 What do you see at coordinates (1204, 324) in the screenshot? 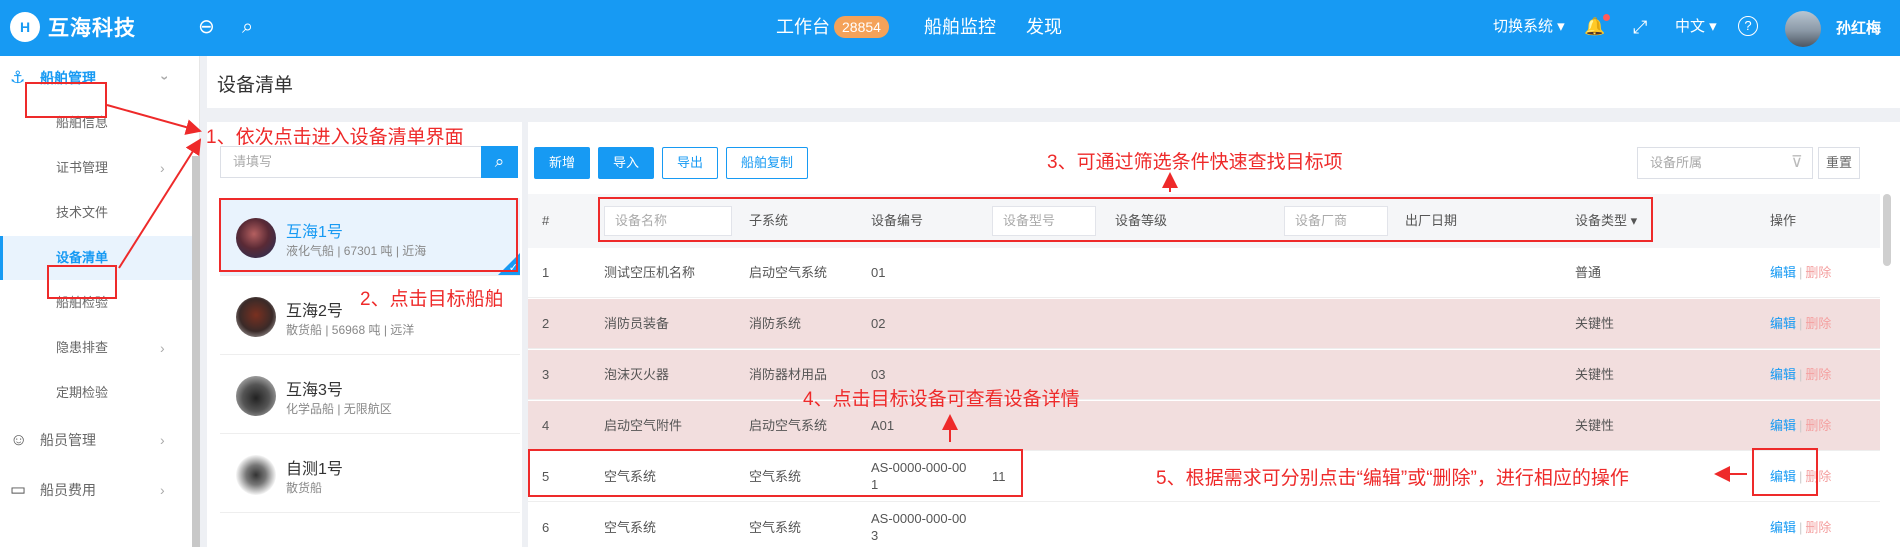
I see `table-row: 2 消防员装备 消防系统 02 关键性 编辑 | 删除` at bounding box center [1204, 324].